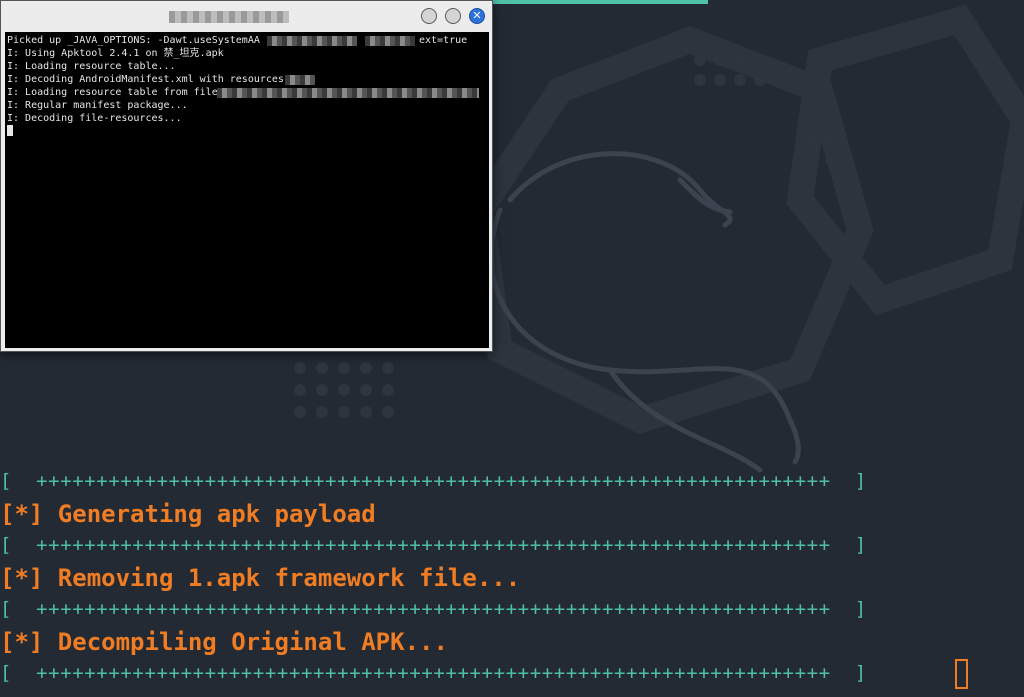  I want to click on output-line: I: Using Apktool 2.4.1 on 禁_坦克.apk, so click(115, 53).